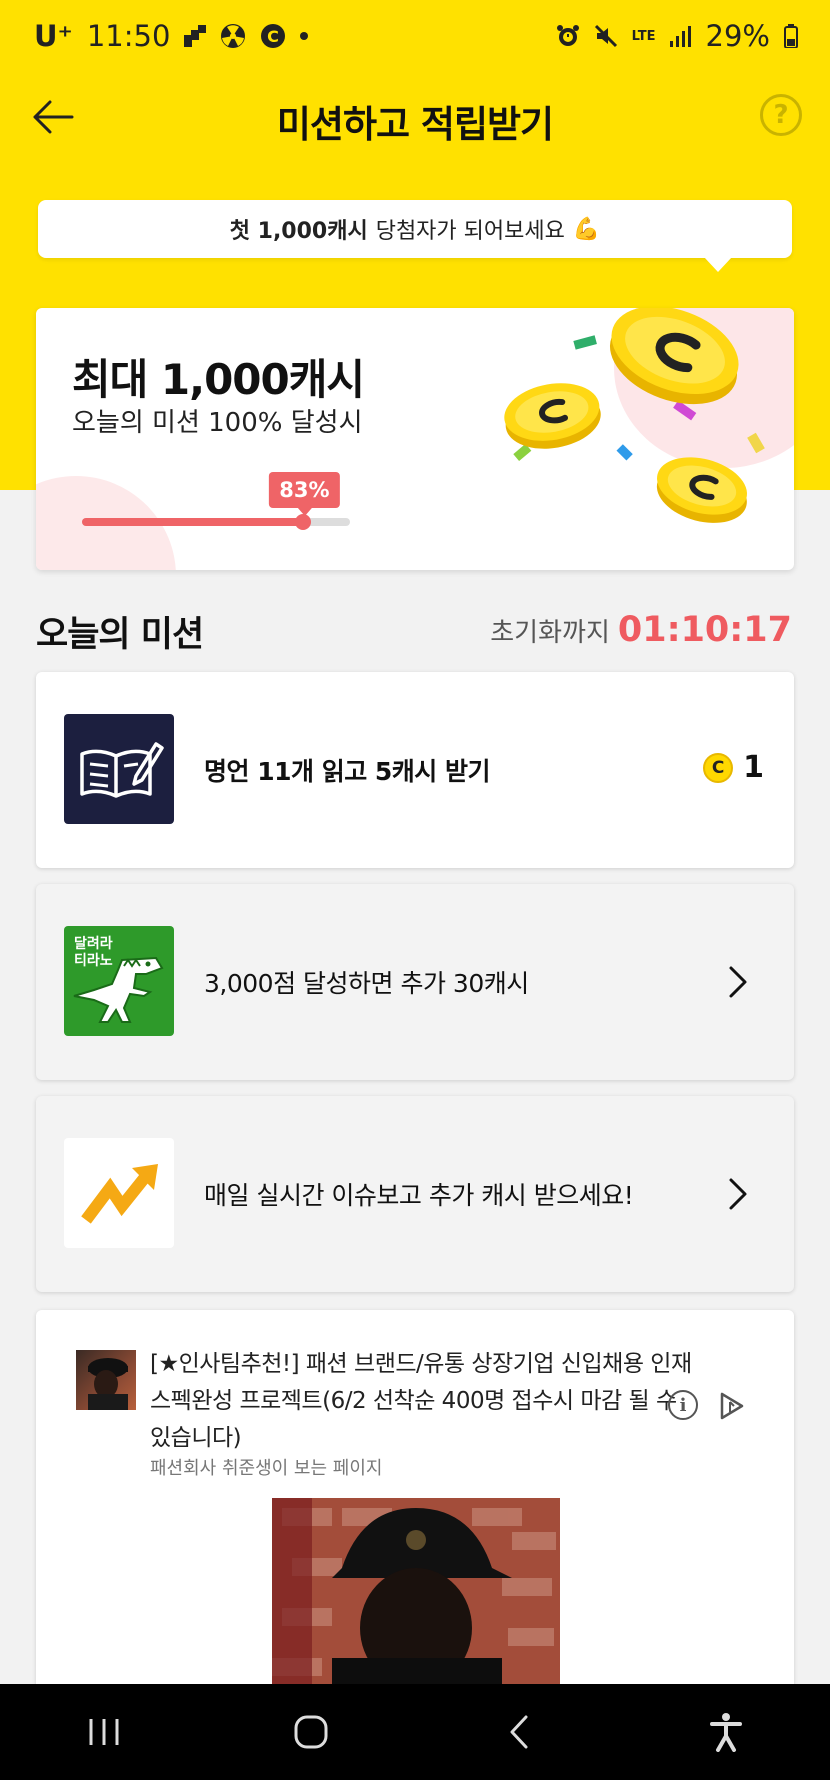 The height and width of the screenshot is (1780, 830). Describe the element at coordinates (119, 981) in the screenshot. I see `dinosaur-icon: 달려라 티라노` at that location.